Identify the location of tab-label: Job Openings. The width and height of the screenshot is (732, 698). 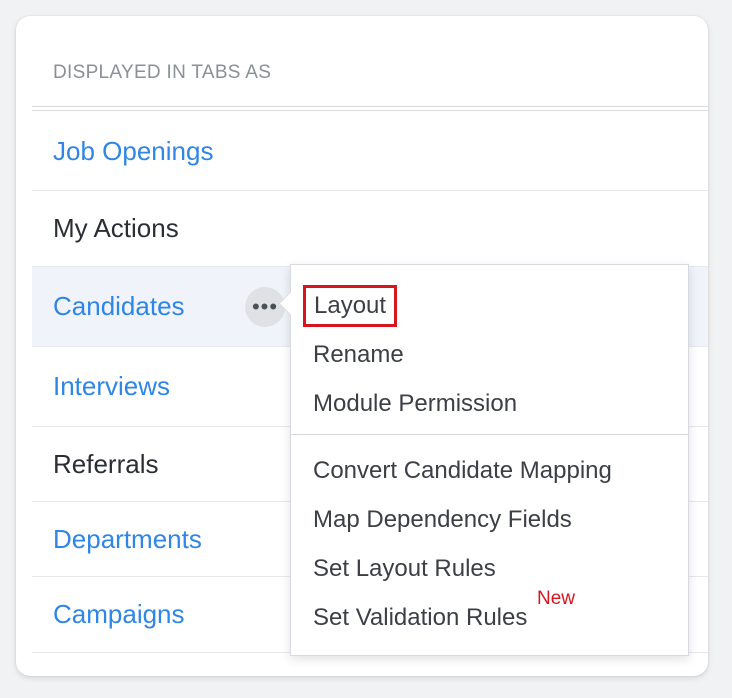
(133, 151).